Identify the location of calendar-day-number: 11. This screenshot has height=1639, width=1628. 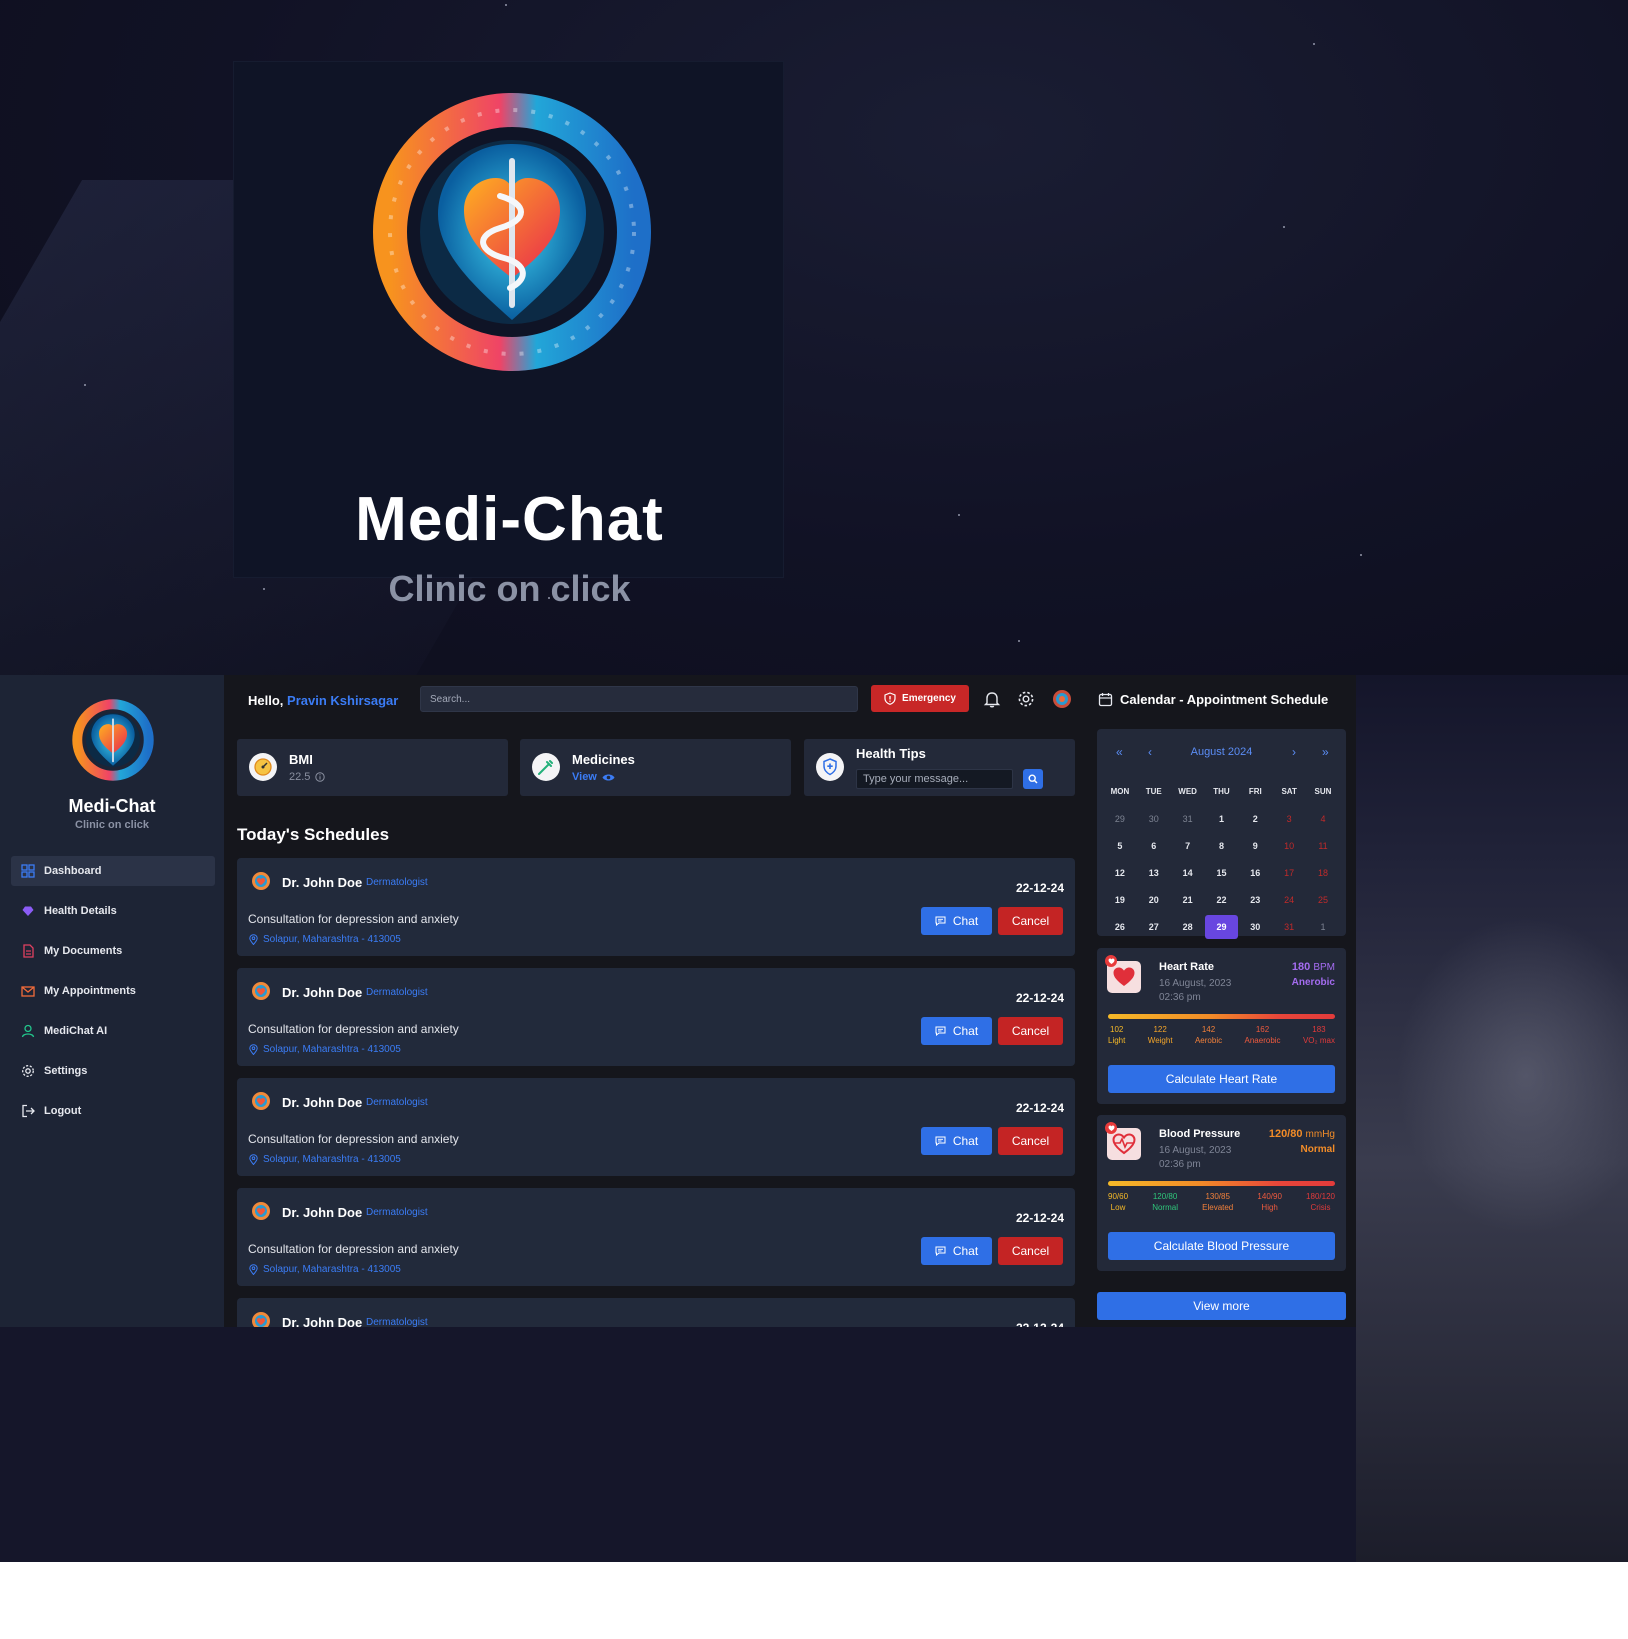
(1323, 845).